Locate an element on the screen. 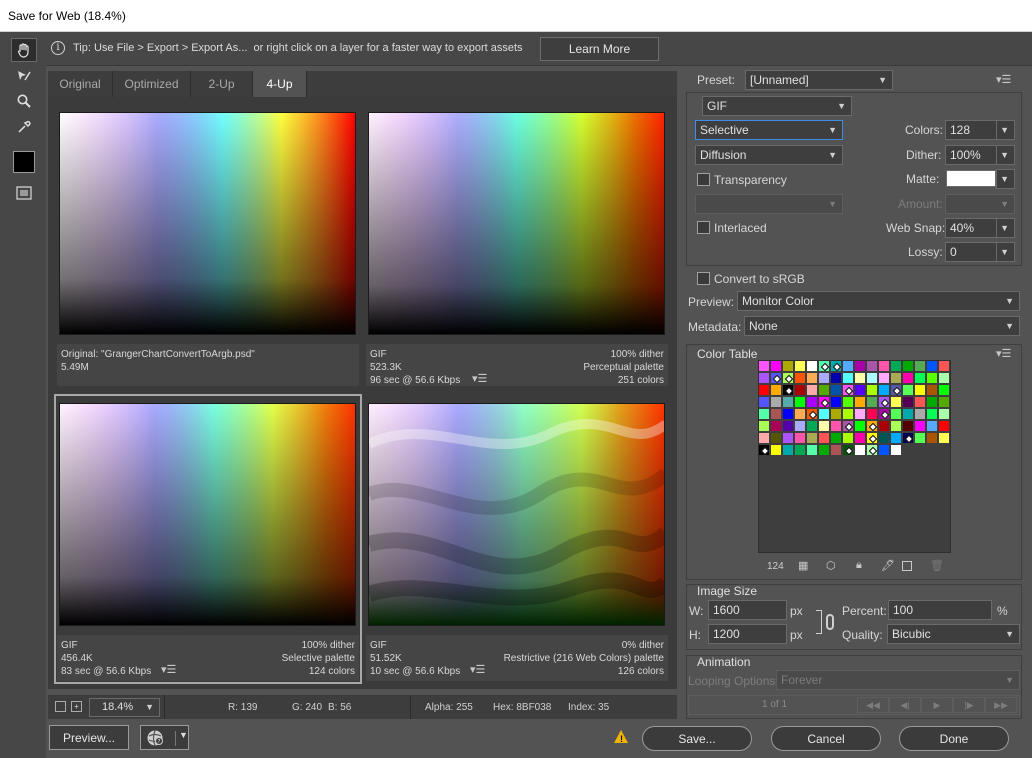 The width and height of the screenshot is (1032, 758). trash-icon: 🗑︎ is located at coordinates (937, 565).